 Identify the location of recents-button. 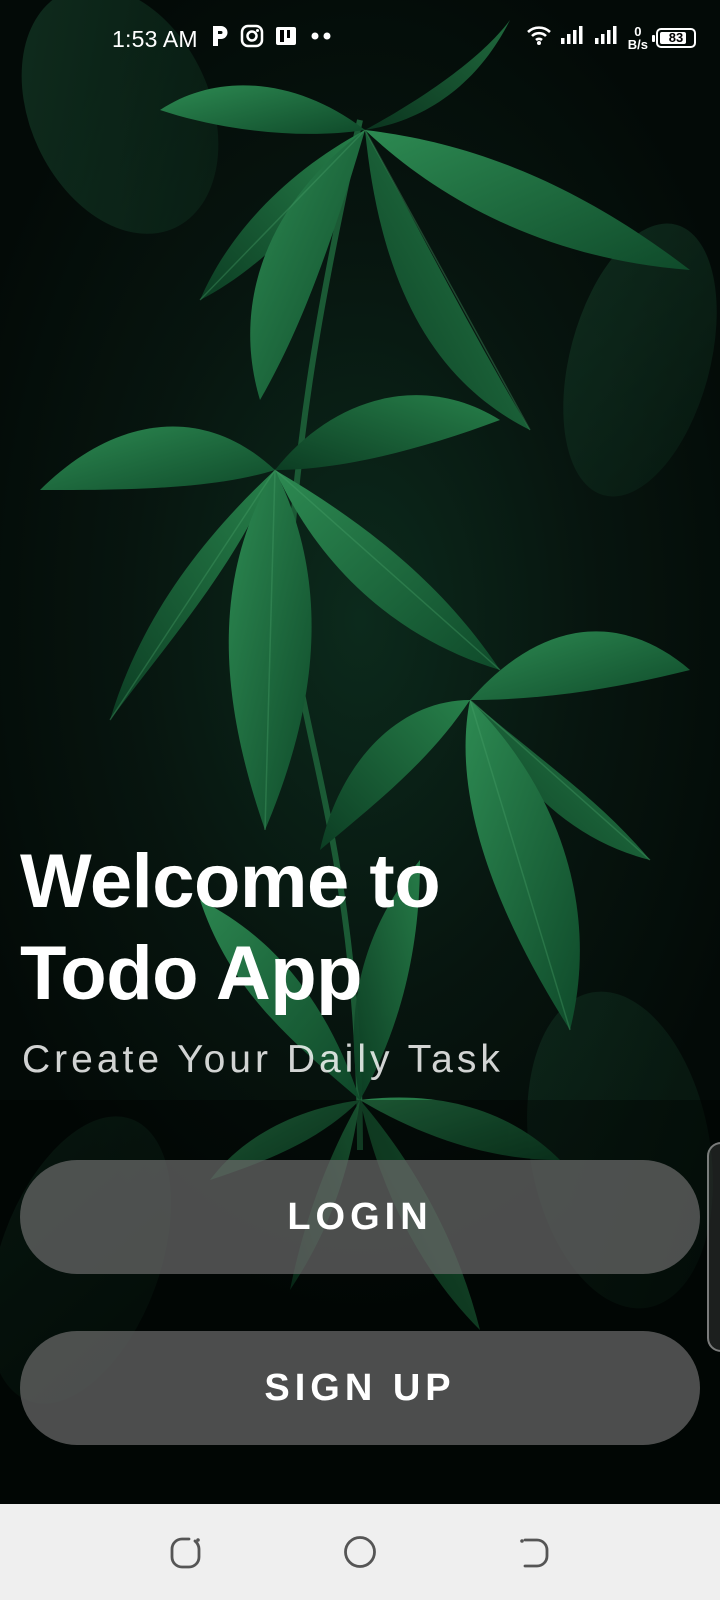
(186, 1554).